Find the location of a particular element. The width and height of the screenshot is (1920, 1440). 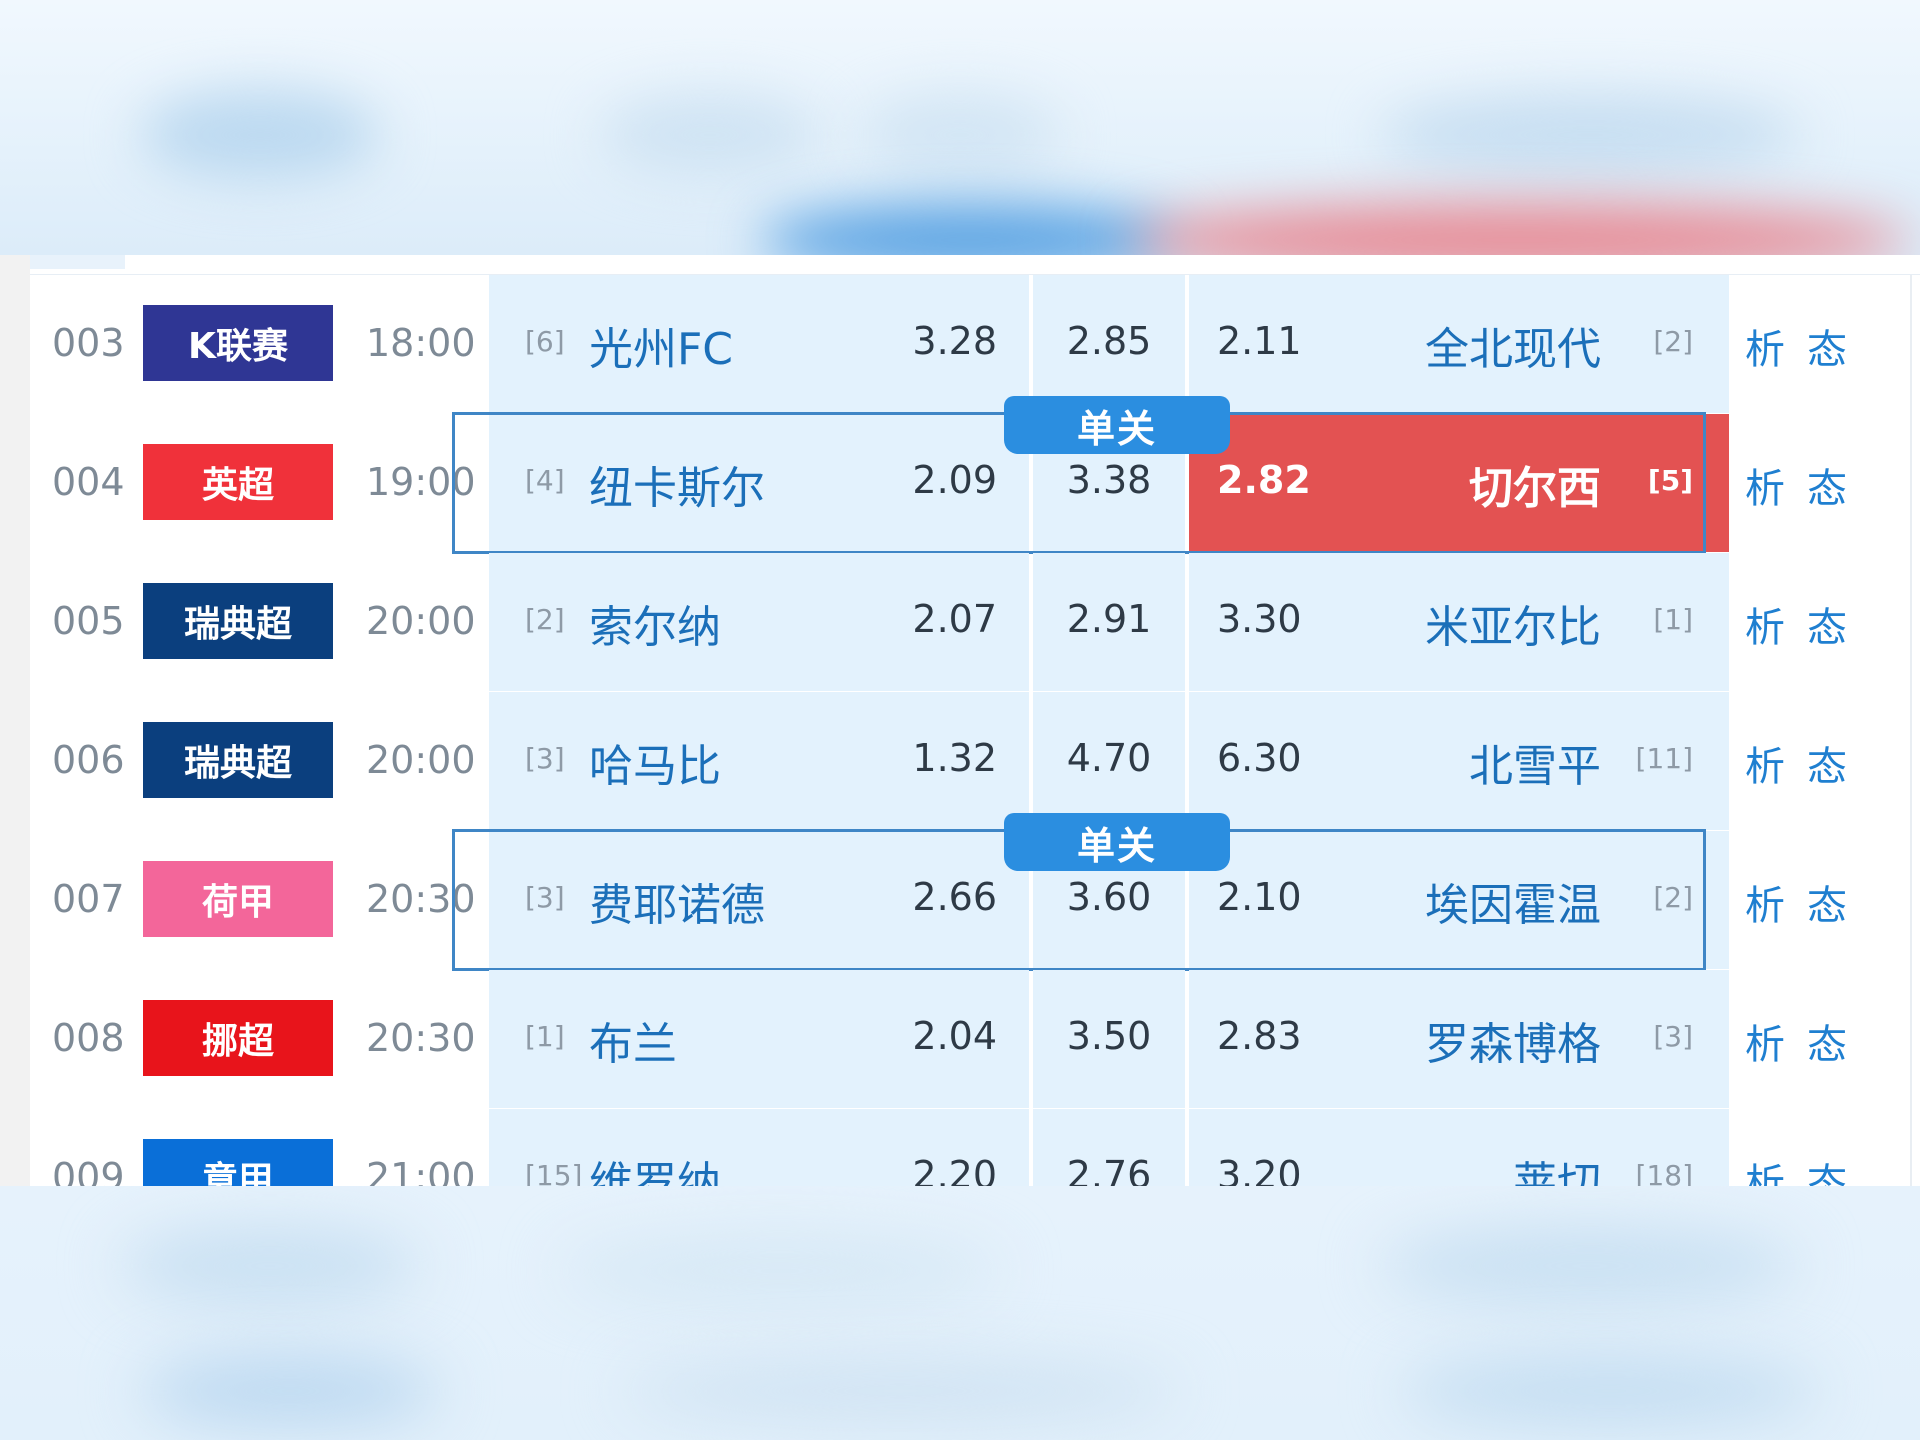

home-team: 光州FC is located at coordinates (661, 349).